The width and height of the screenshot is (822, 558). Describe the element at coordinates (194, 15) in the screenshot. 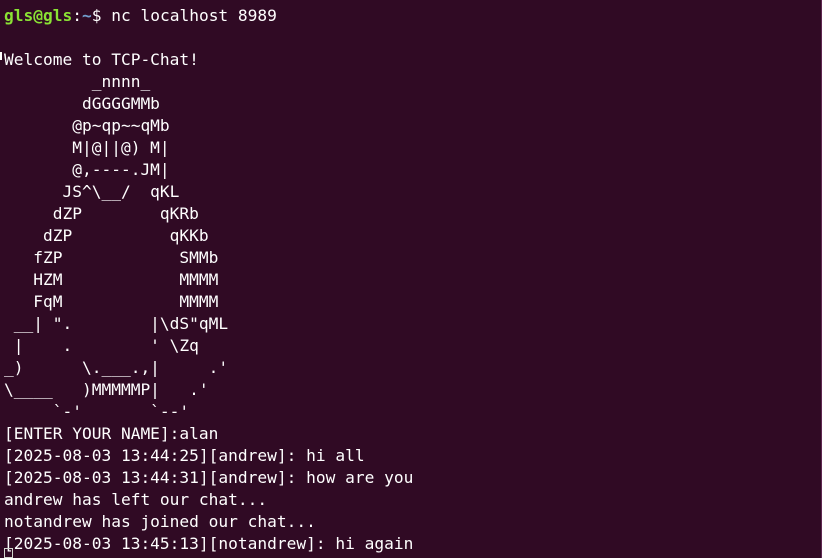

I see `command-text: nc localhost 8989` at that location.